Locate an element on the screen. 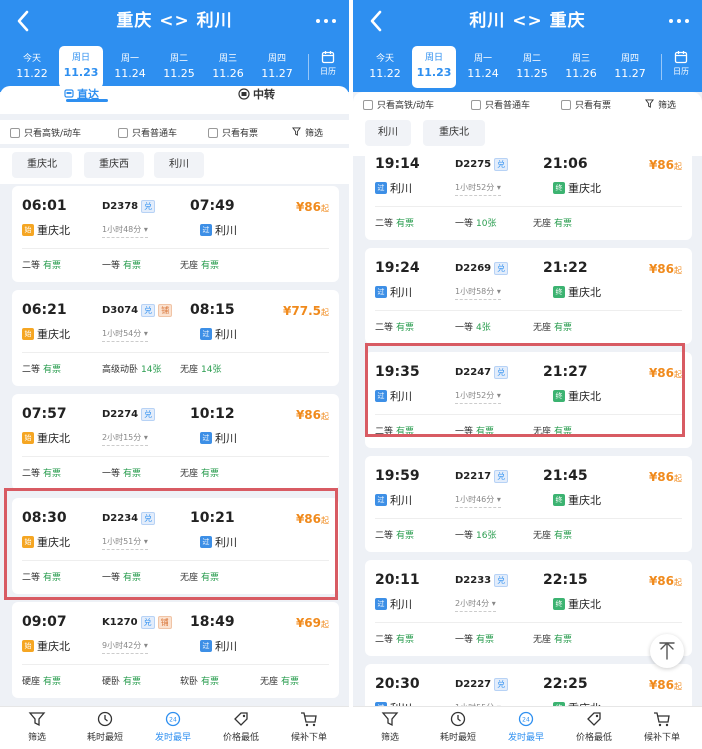 The image size is (702, 749). arrival-time: 21:06 is located at coordinates (565, 164).